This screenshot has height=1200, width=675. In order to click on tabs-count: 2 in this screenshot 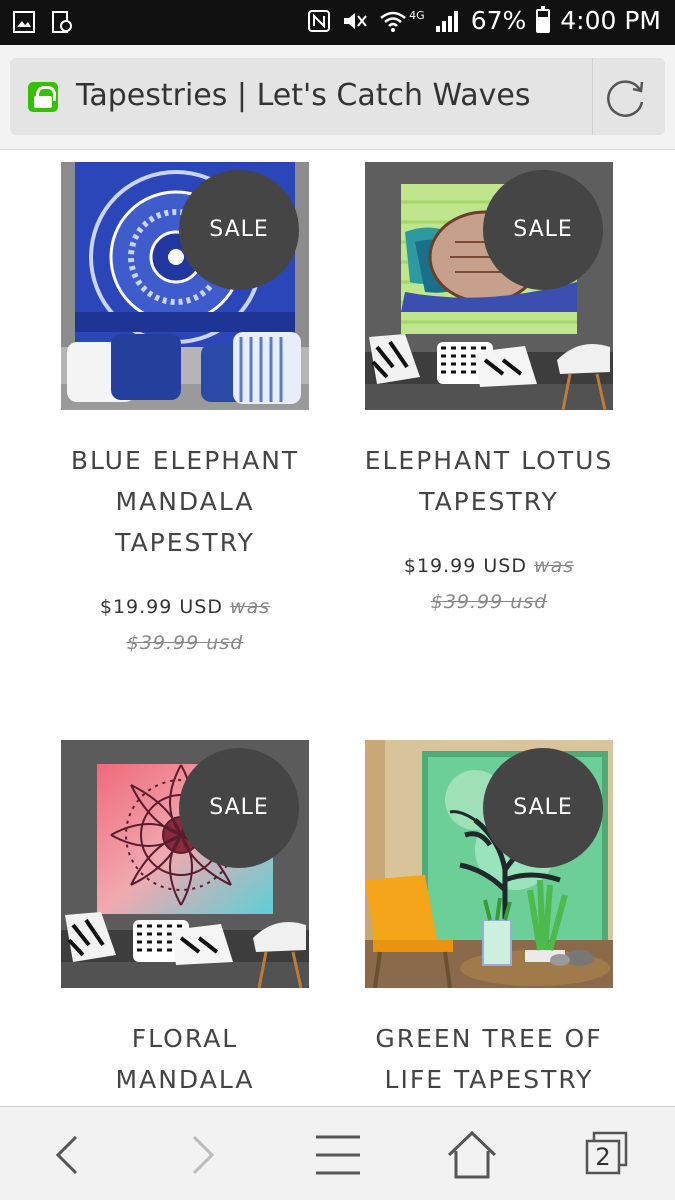, I will do `click(603, 1157)`.